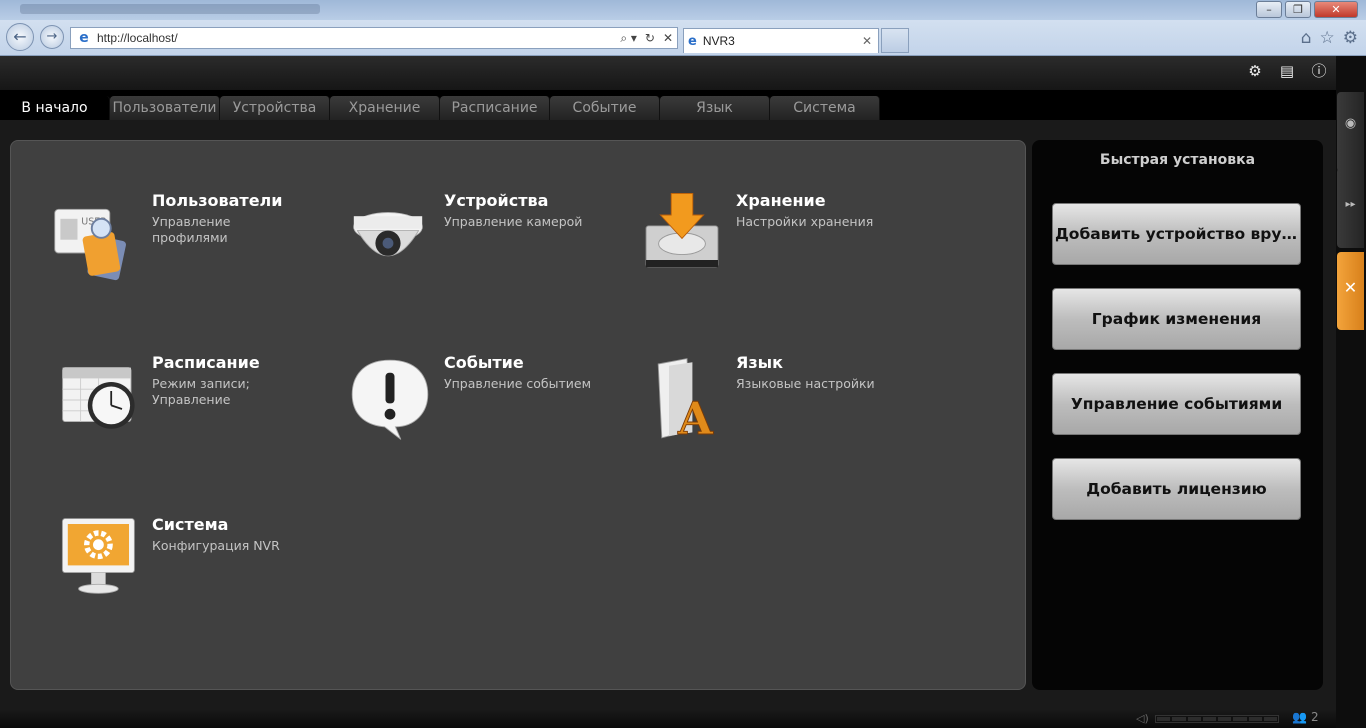 Image resolution: width=1366 pixels, height=728 pixels. I want to click on status-bar: ◁) 👥 2, so click(668, 718).